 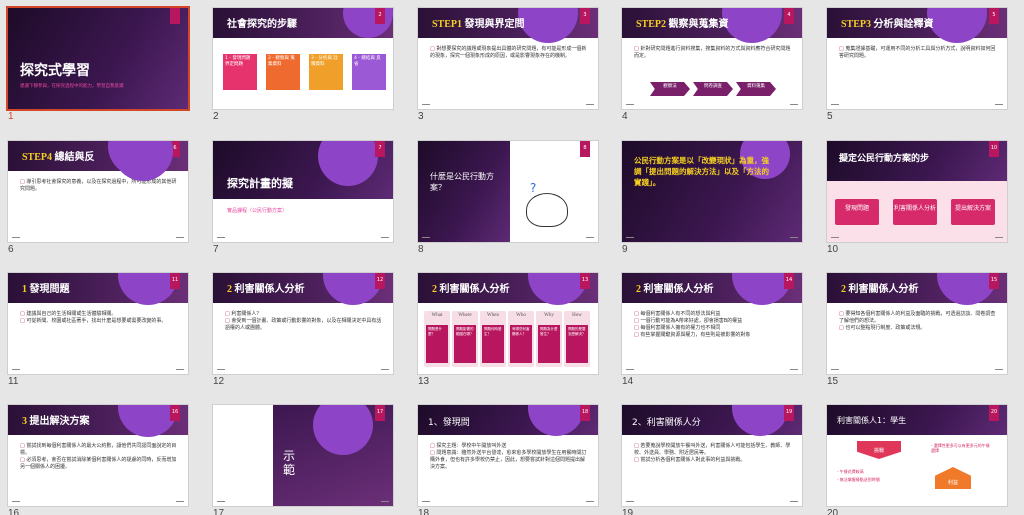 I want to click on benefit-arrow: 利益, so click(x=953, y=478).